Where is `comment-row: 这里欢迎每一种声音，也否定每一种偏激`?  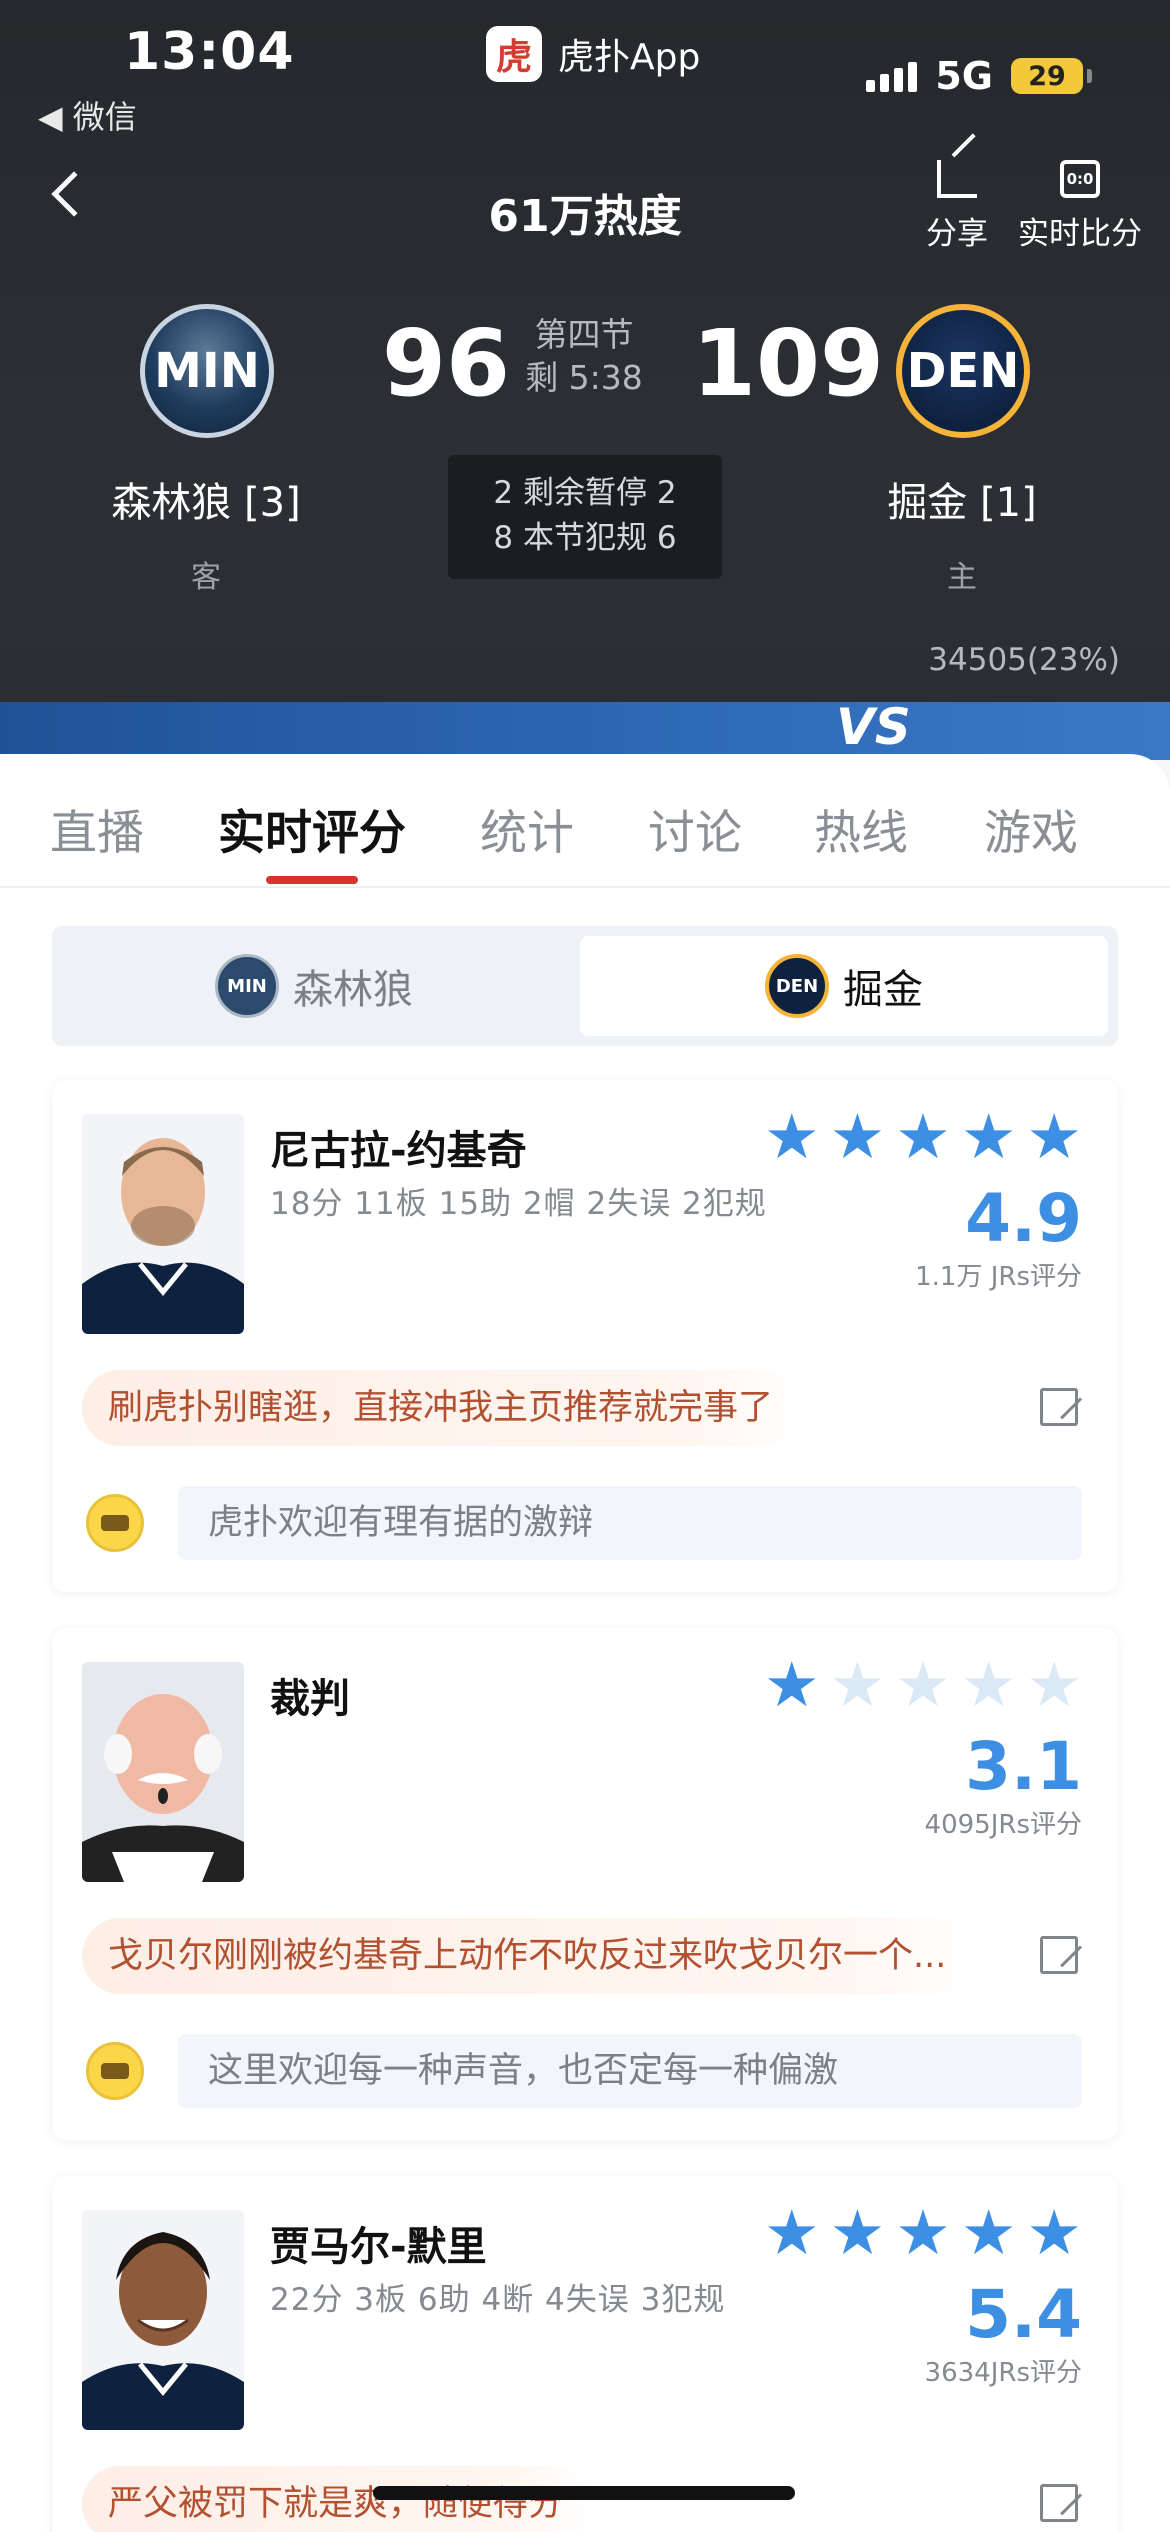
comment-row: 这里欢迎每一种声音，也否定每一种偏激 is located at coordinates (585, 2073).